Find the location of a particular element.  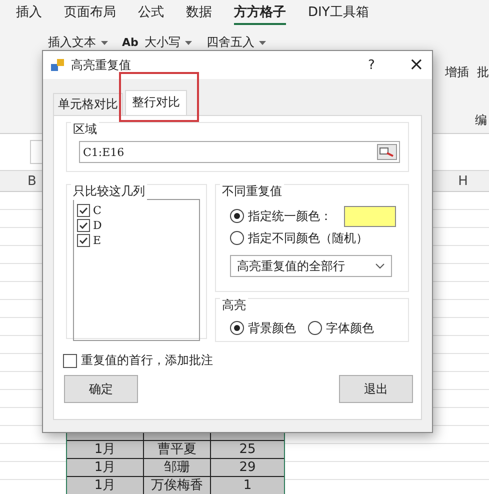

option-label: 指定不同颜色（随机） is located at coordinates (308, 238).